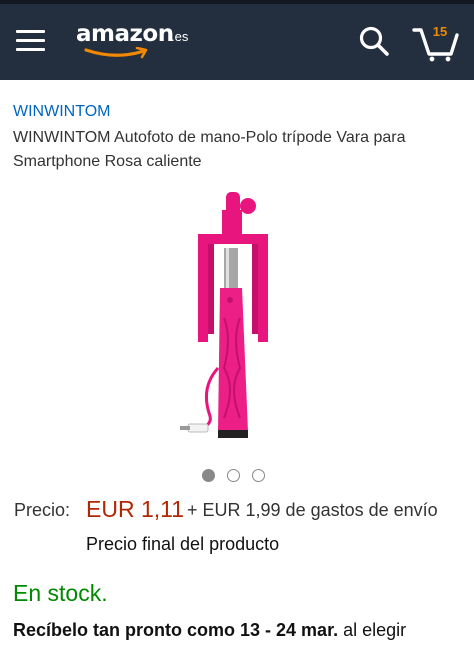 The image size is (474, 650). Describe the element at coordinates (237, 40) in the screenshot. I see `top-nav-bar: amazon .es 15` at that location.